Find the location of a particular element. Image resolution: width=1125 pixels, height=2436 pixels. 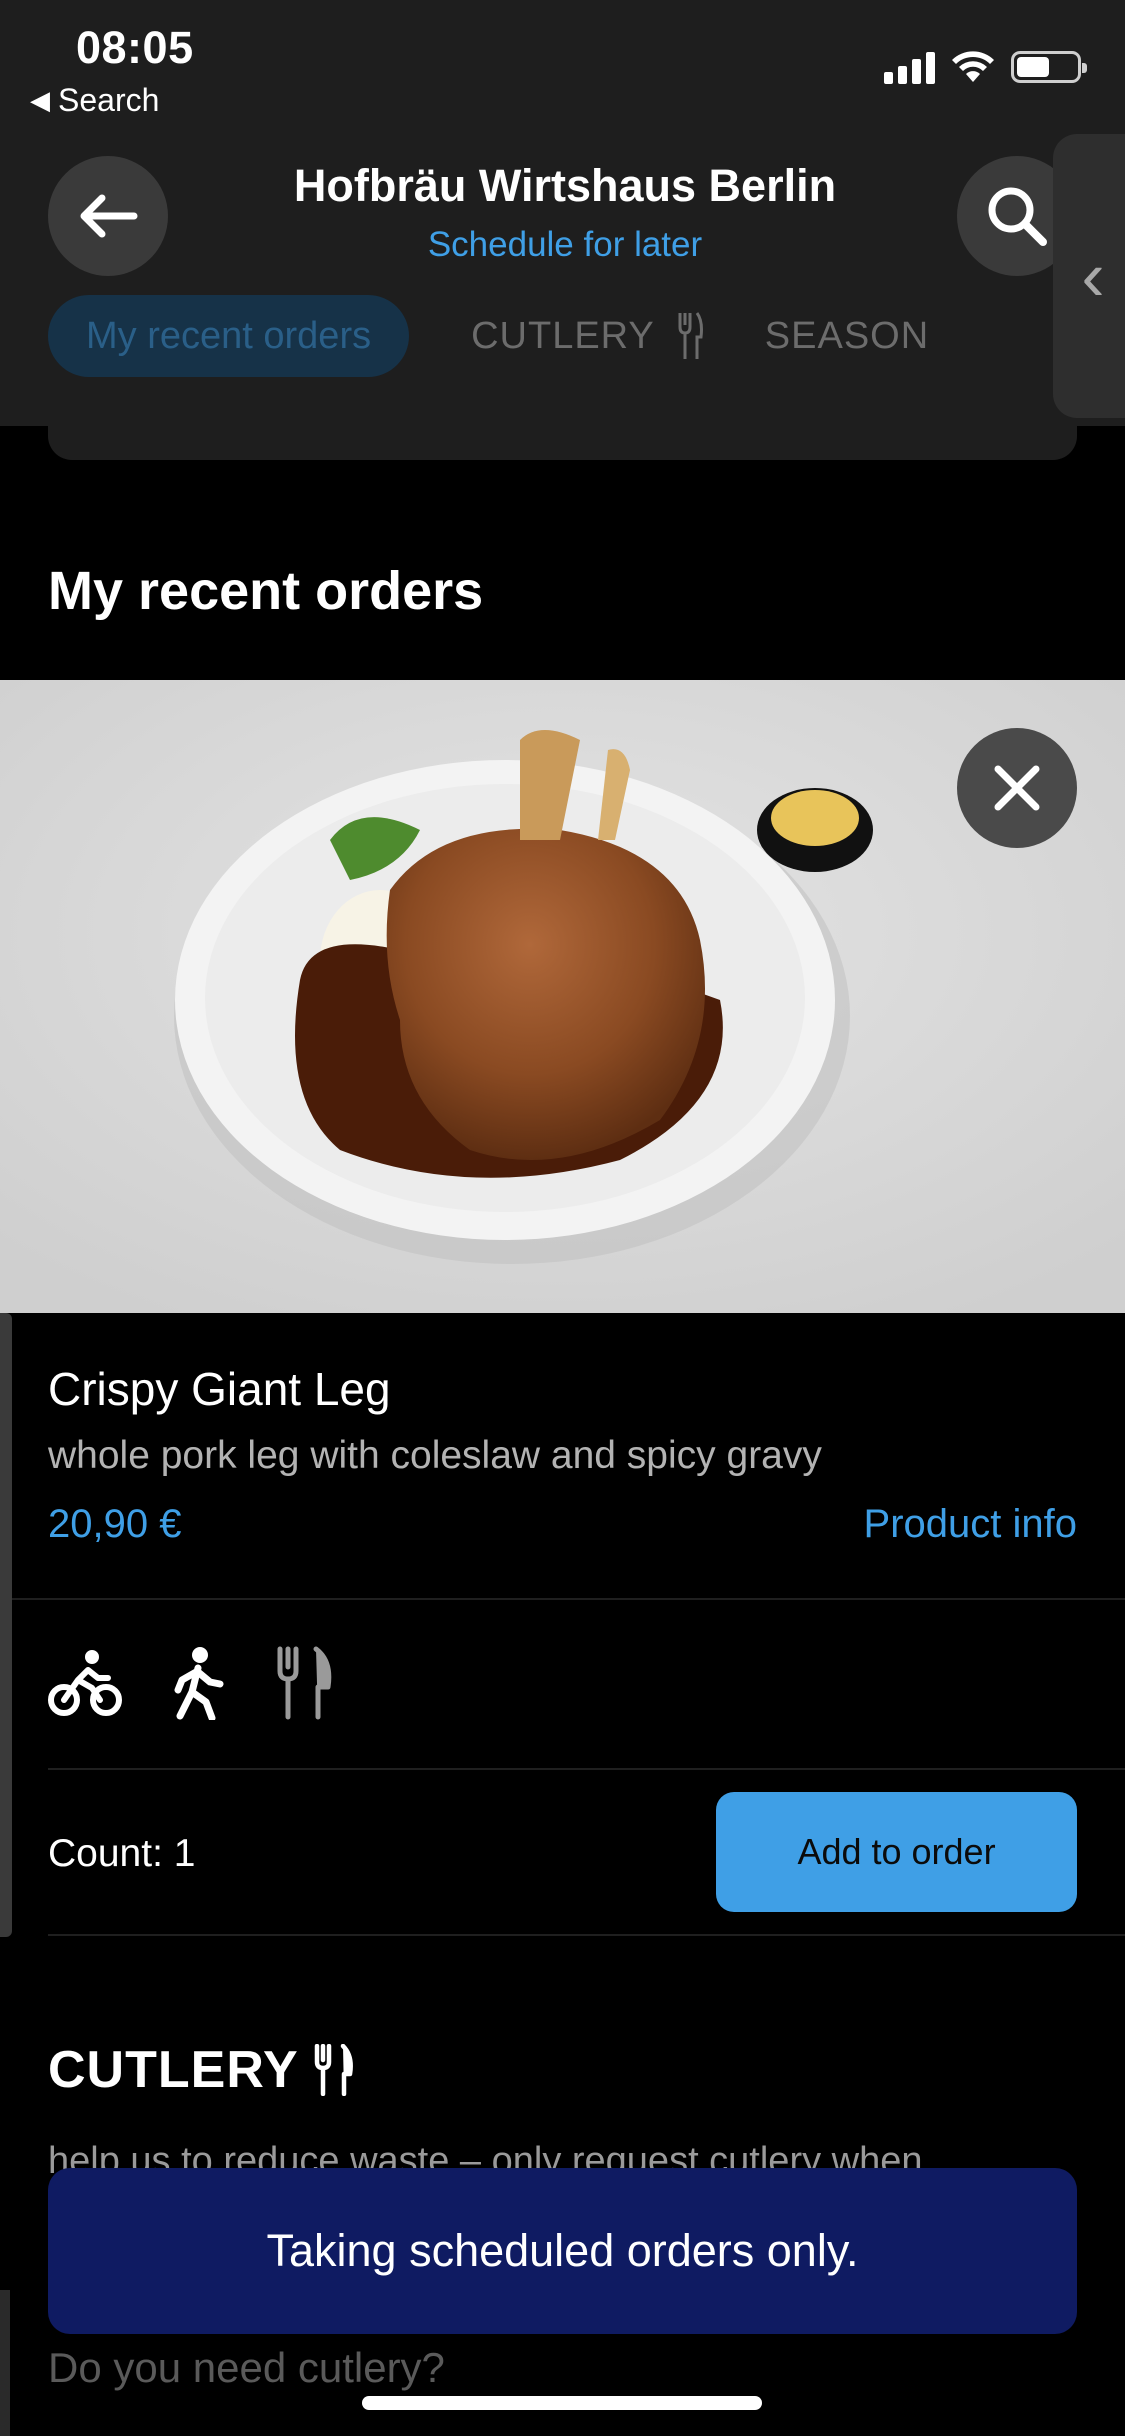

walking-icon is located at coordinates (199, 1683).